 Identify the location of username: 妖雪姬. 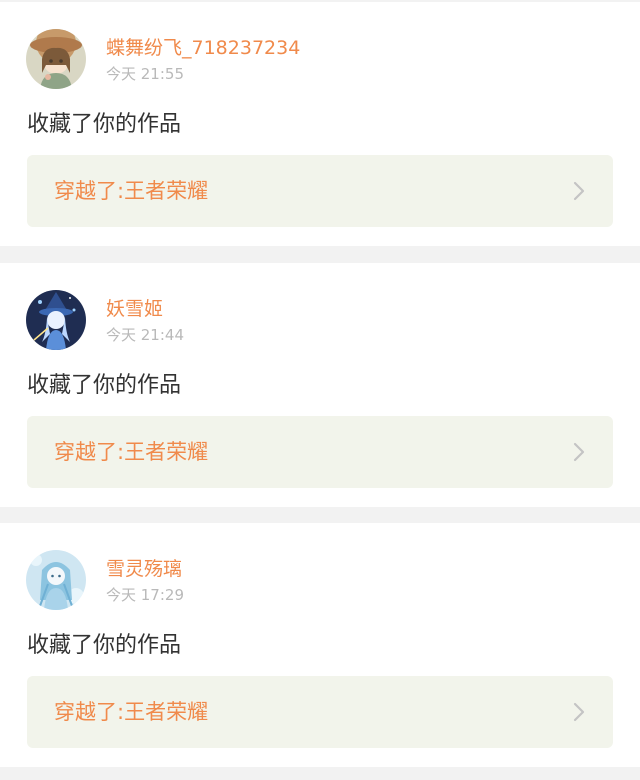
(134, 309).